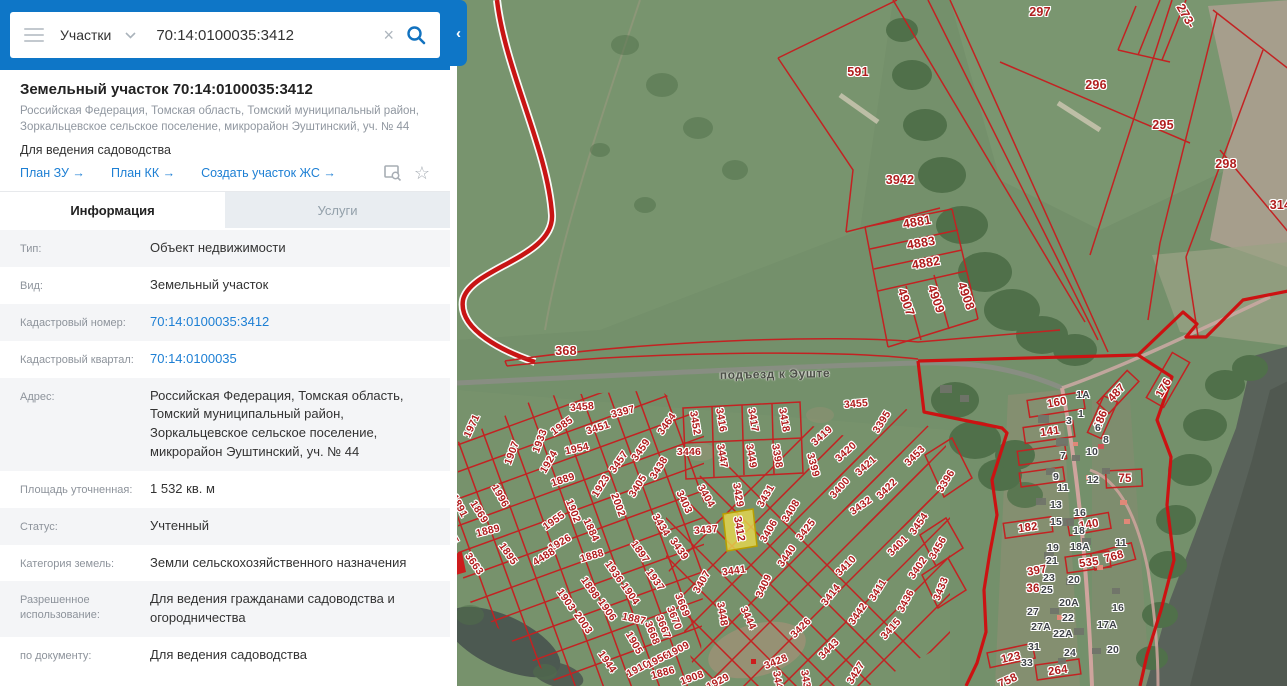  What do you see at coordinates (846, 566) in the screenshot?
I see `parcel-label: 3410` at bounding box center [846, 566].